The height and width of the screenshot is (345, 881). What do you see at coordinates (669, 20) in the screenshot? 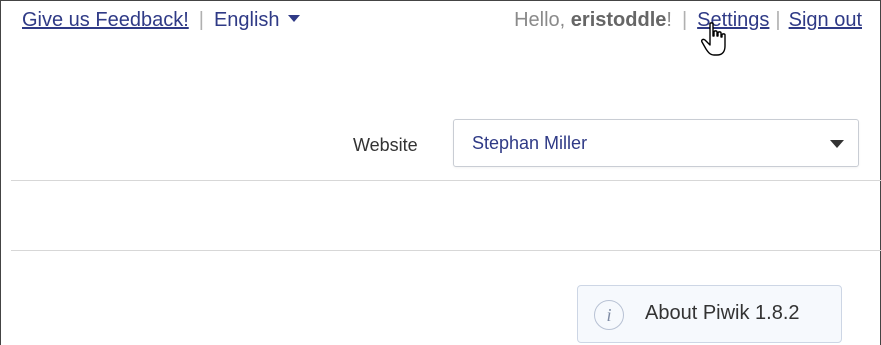
I see `greeting-suffix: !` at bounding box center [669, 20].